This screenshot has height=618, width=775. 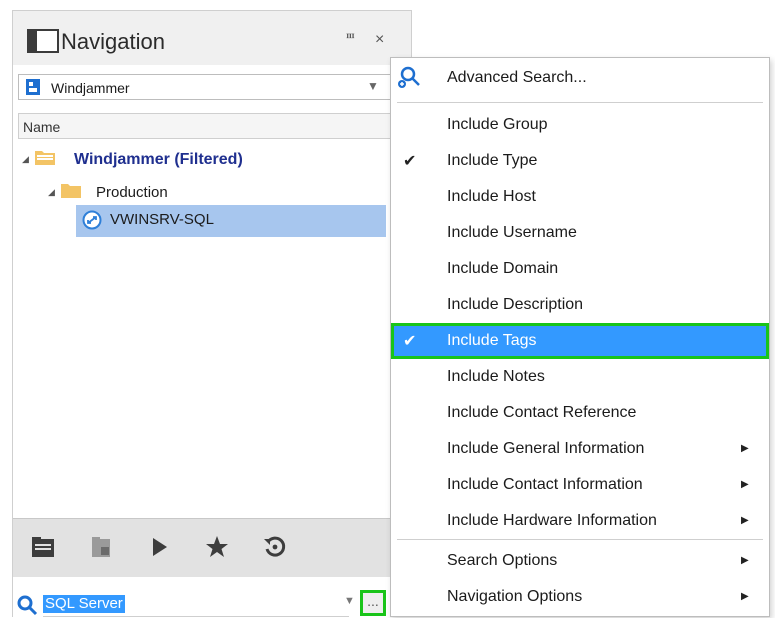 What do you see at coordinates (491, 196) in the screenshot?
I see `menu-item-label: Include Host` at bounding box center [491, 196].